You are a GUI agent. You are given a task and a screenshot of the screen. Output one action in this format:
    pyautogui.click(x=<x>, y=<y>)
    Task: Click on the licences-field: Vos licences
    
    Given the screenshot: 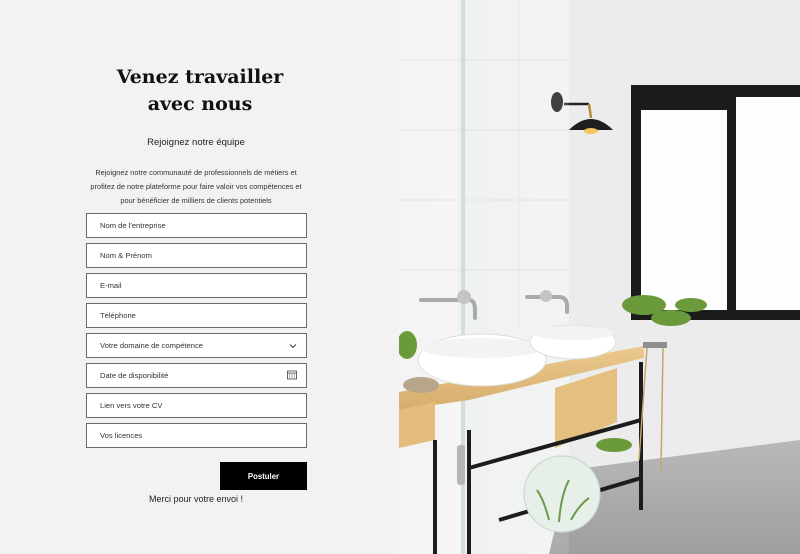 What is the action you would take?
    pyautogui.click(x=196, y=435)
    